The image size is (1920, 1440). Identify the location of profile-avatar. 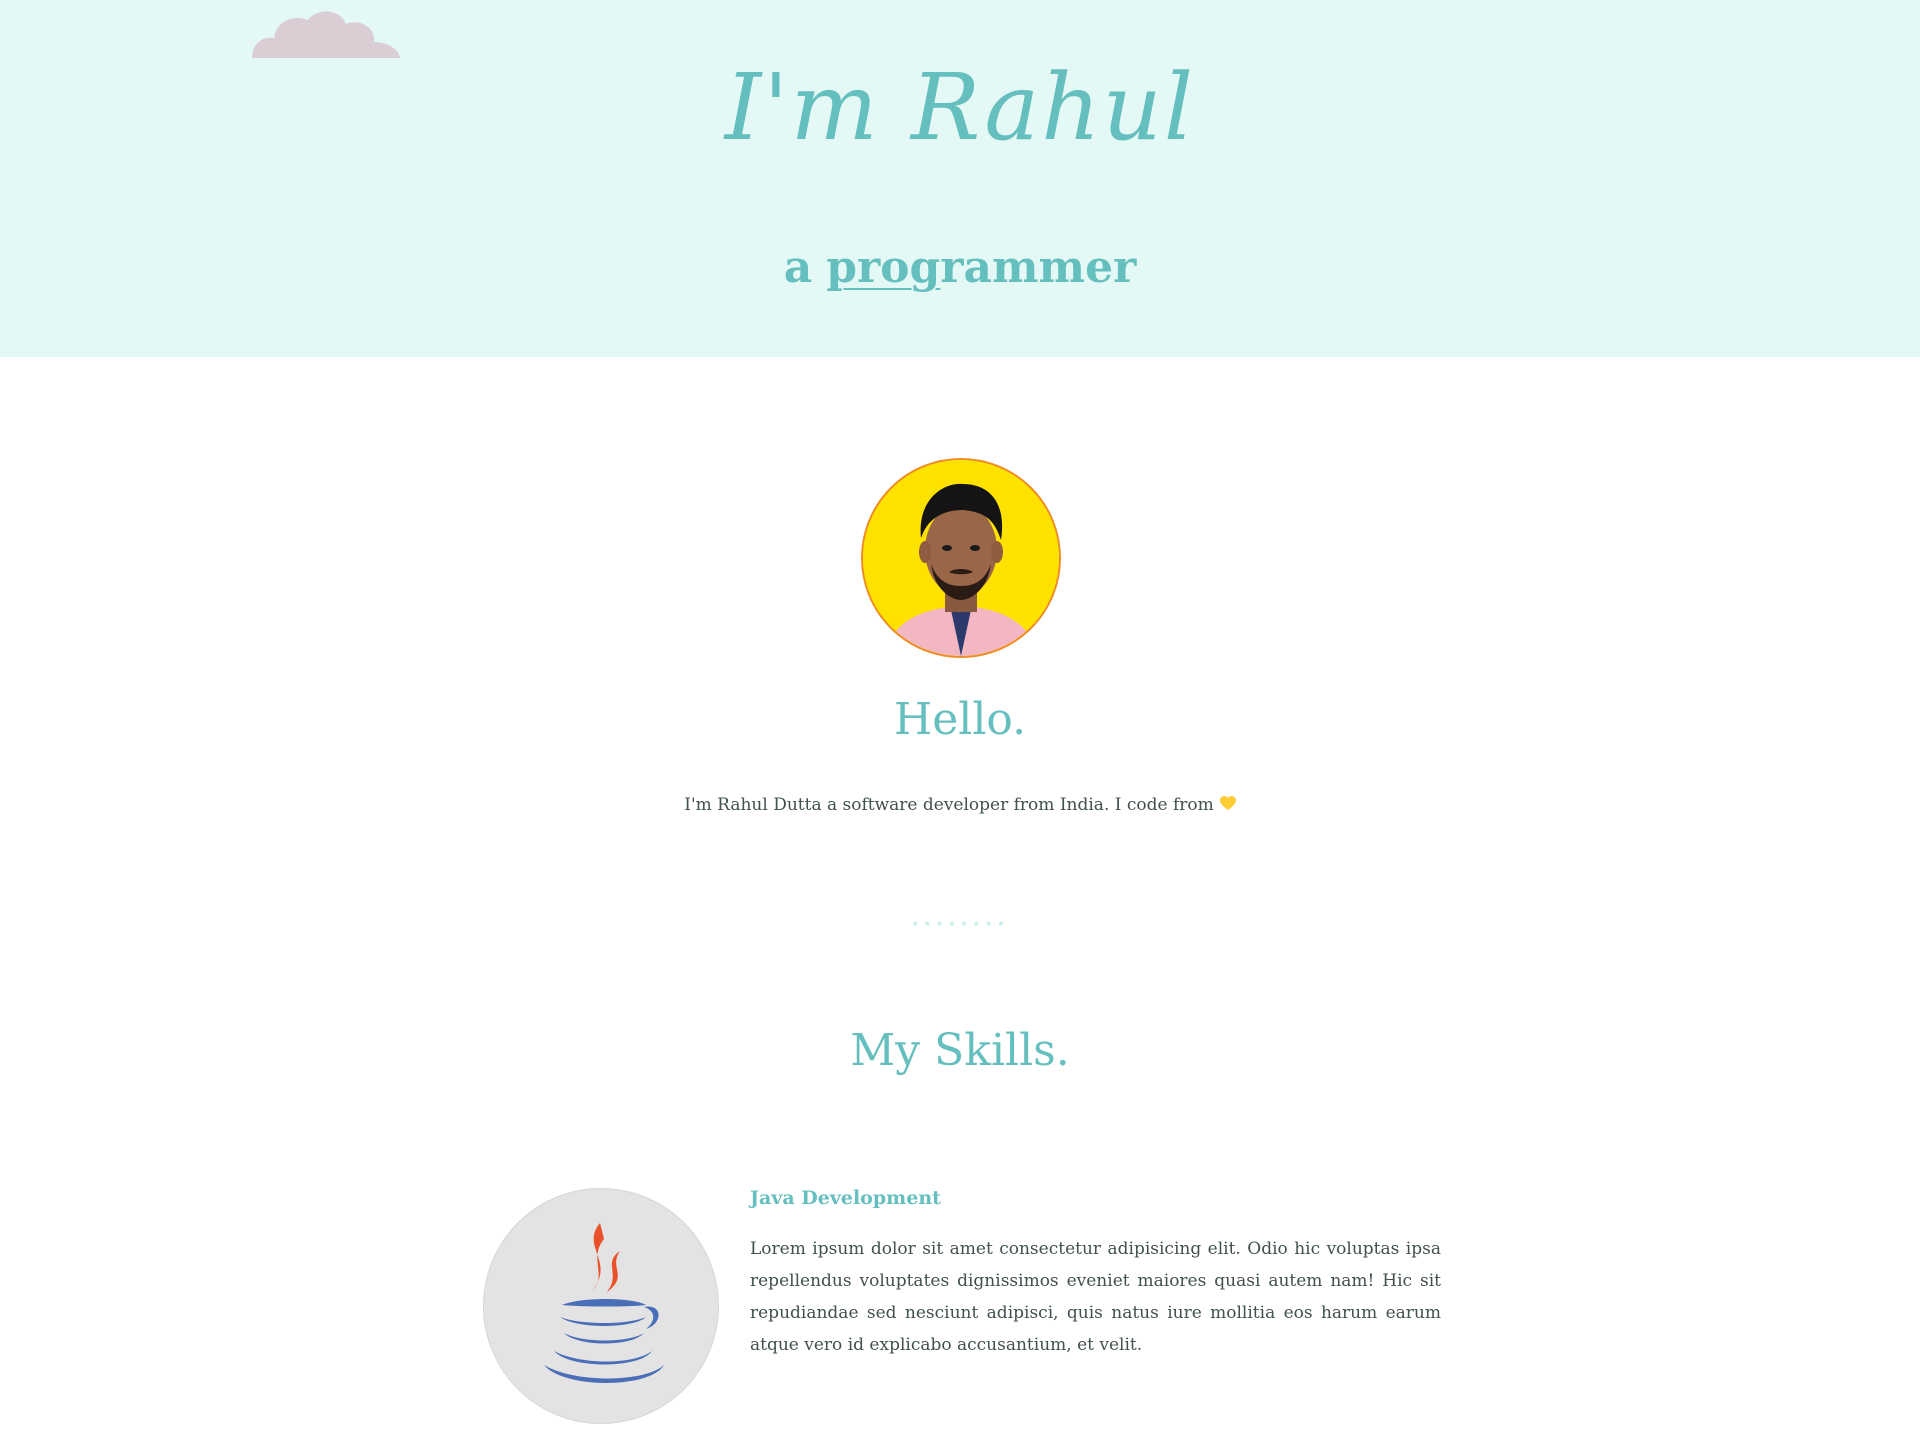
(961, 558).